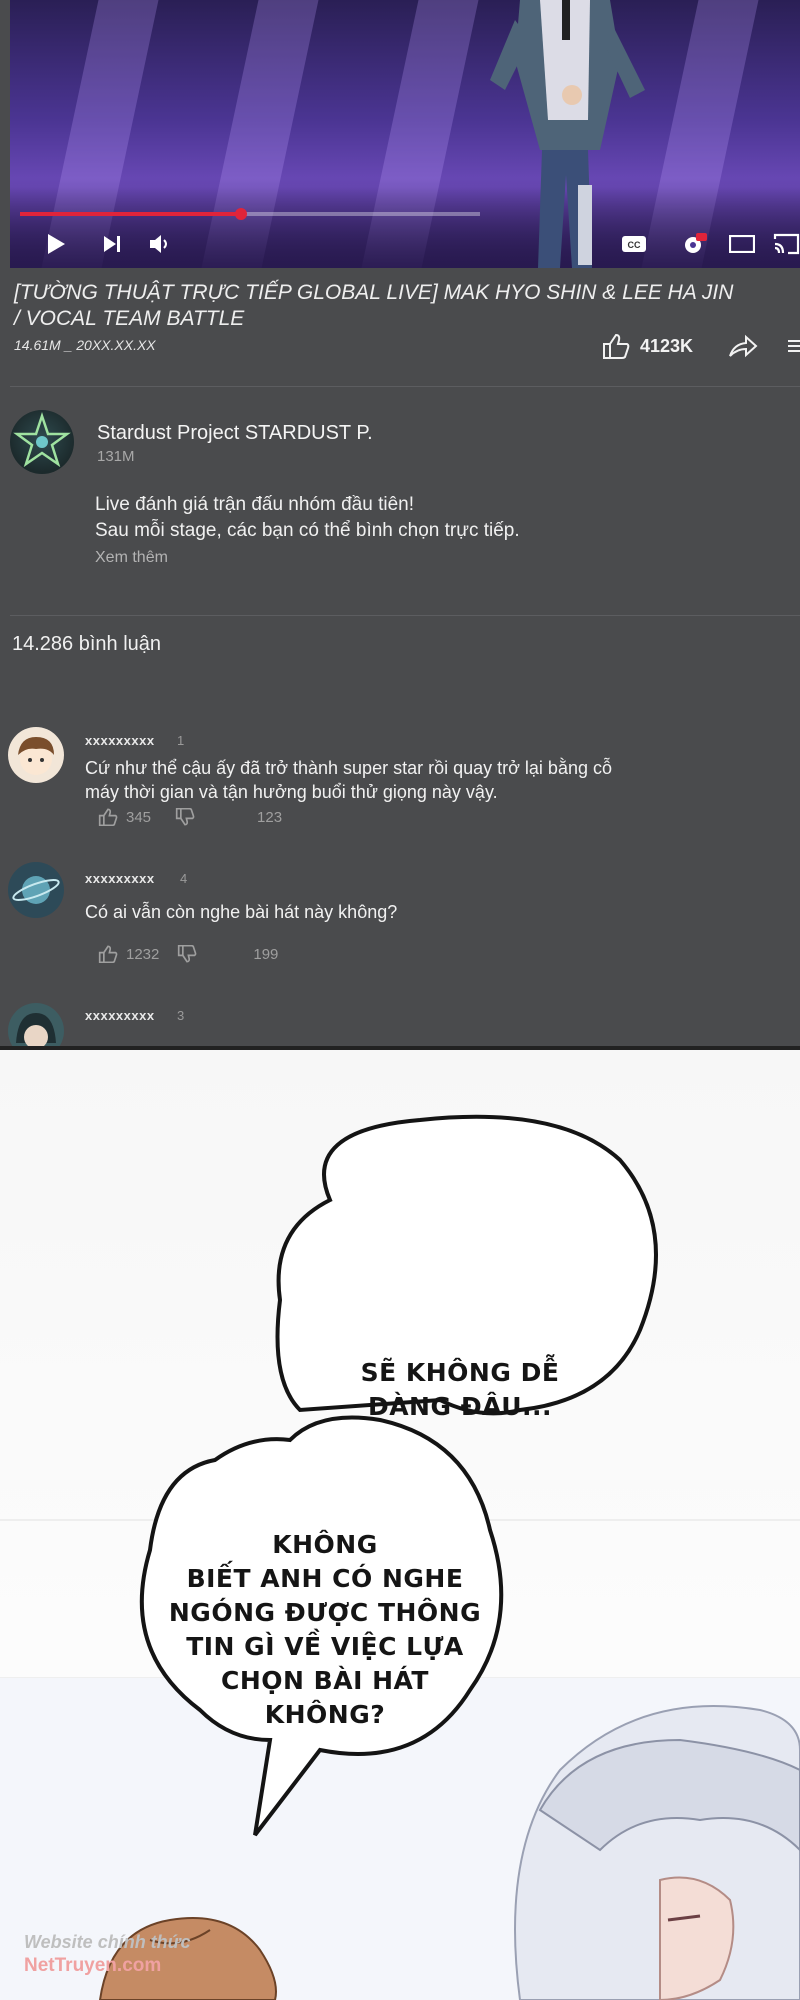 The width and height of the screenshot is (800, 2000). I want to click on settings-icon, so click(696, 243).